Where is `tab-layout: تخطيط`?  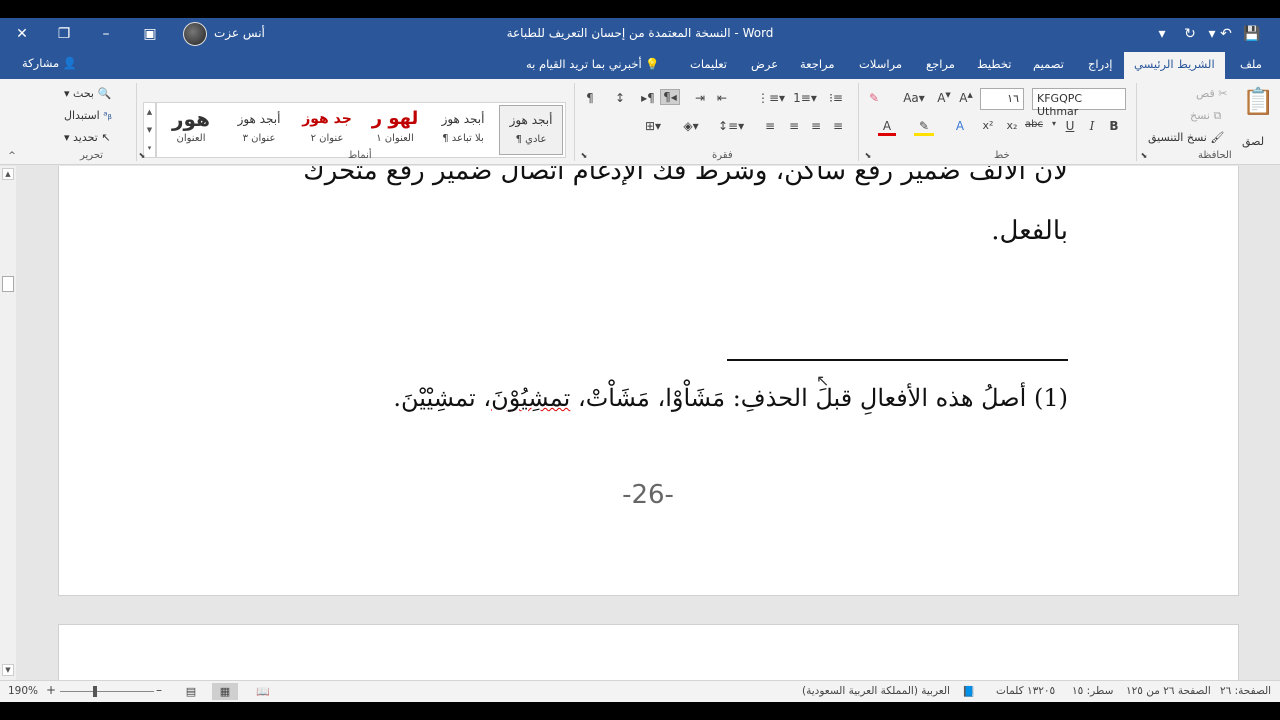
tab-layout: تخطيط is located at coordinates (994, 64).